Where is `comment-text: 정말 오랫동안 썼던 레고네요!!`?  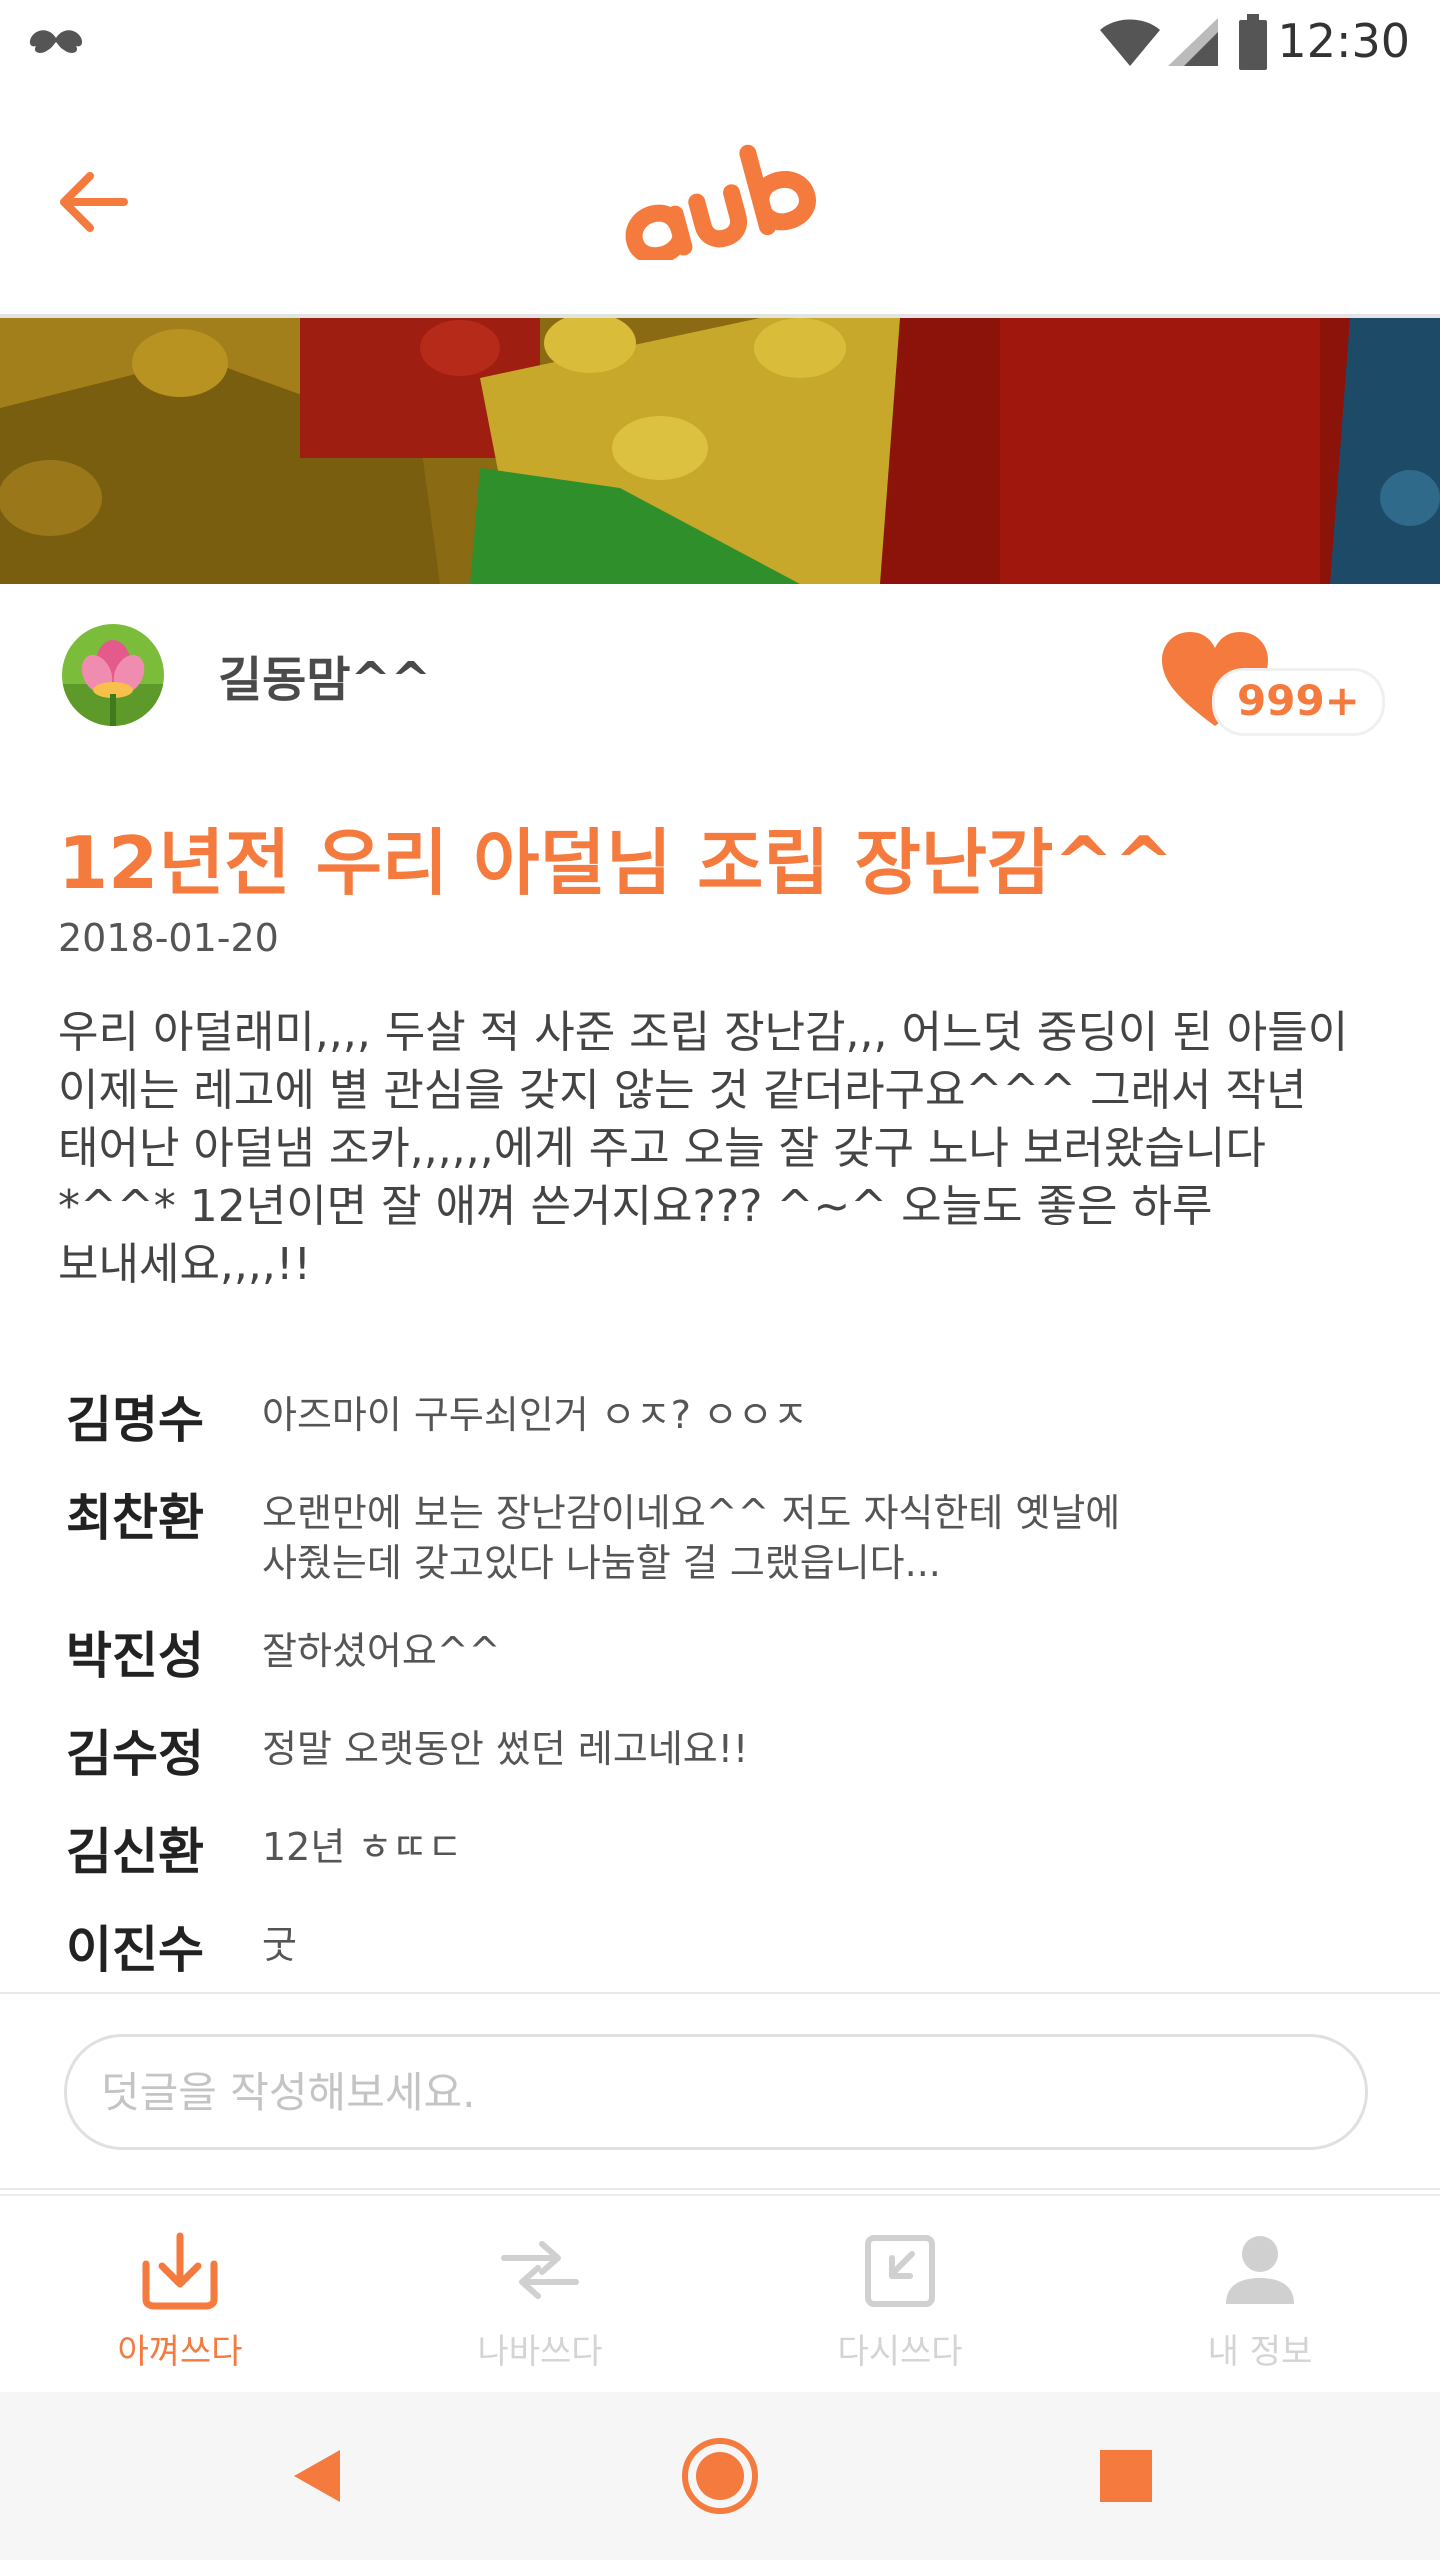
comment-text: 정말 오랫동안 썼던 레고네요!! is located at coordinates (505, 1749).